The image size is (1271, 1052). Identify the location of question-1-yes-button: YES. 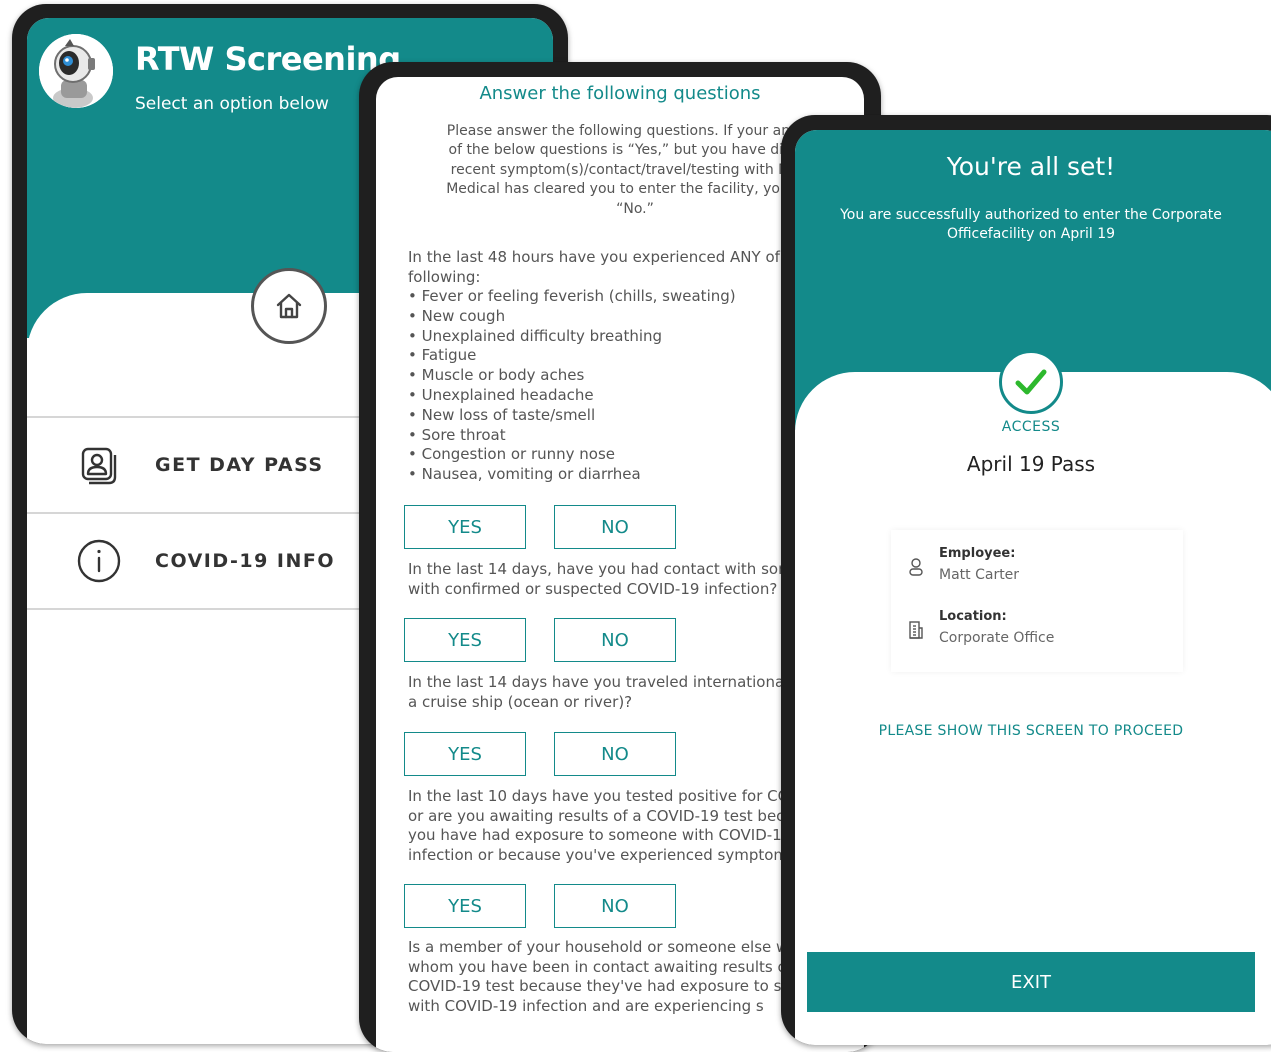
(465, 527).